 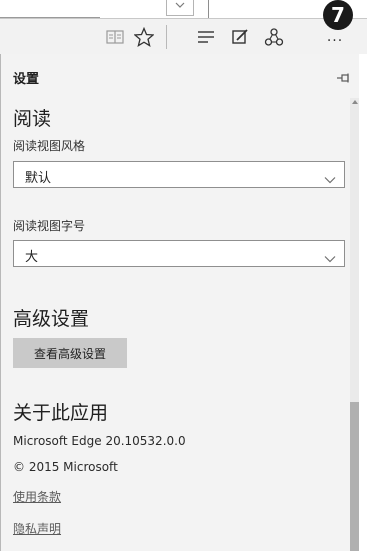 I want to click on version-text: Microsoft Edge 20.10532.0.0, so click(x=99, y=441).